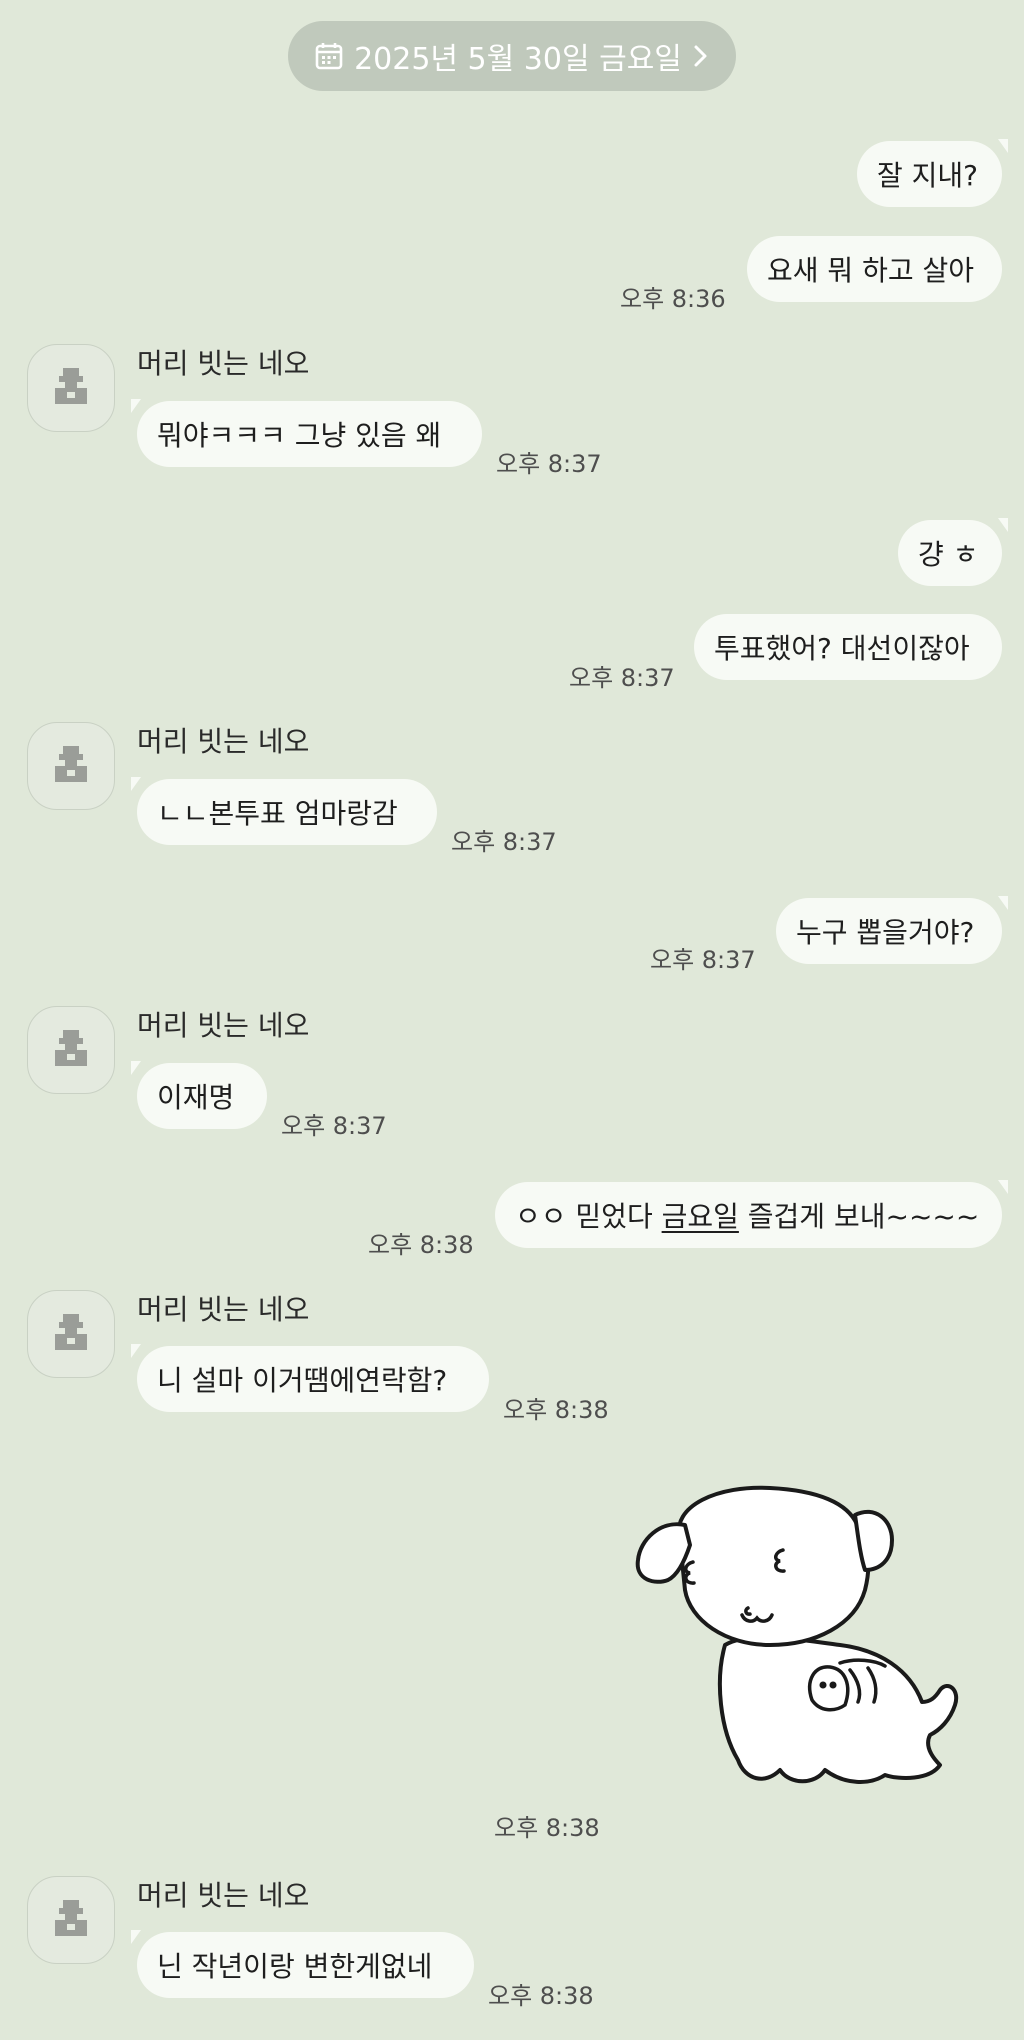 The image size is (1024, 2040). What do you see at coordinates (518, 59) in the screenshot?
I see `date-label: 2025년 5월 30일 금요일` at bounding box center [518, 59].